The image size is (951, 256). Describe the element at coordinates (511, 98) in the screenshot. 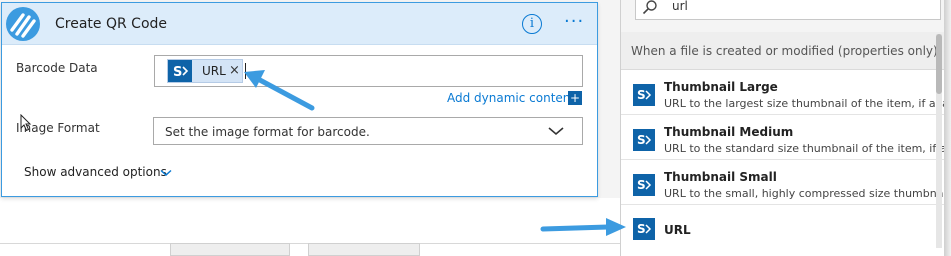

I see `add-dynamic-content-link: Add dynamic content` at that location.